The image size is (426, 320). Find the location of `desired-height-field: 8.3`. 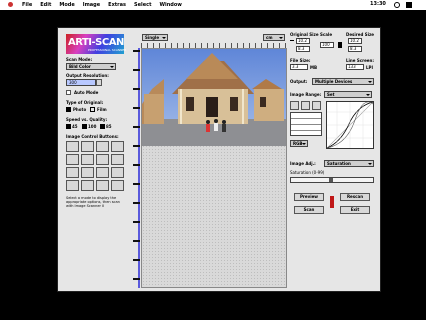

desired-height-field: 8.3 is located at coordinates (355, 49).